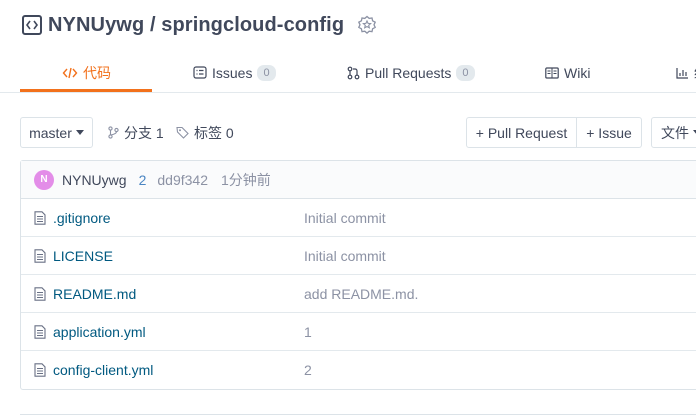 The height and width of the screenshot is (419, 696). I want to click on tab-issues-label: Issues, so click(232, 72).